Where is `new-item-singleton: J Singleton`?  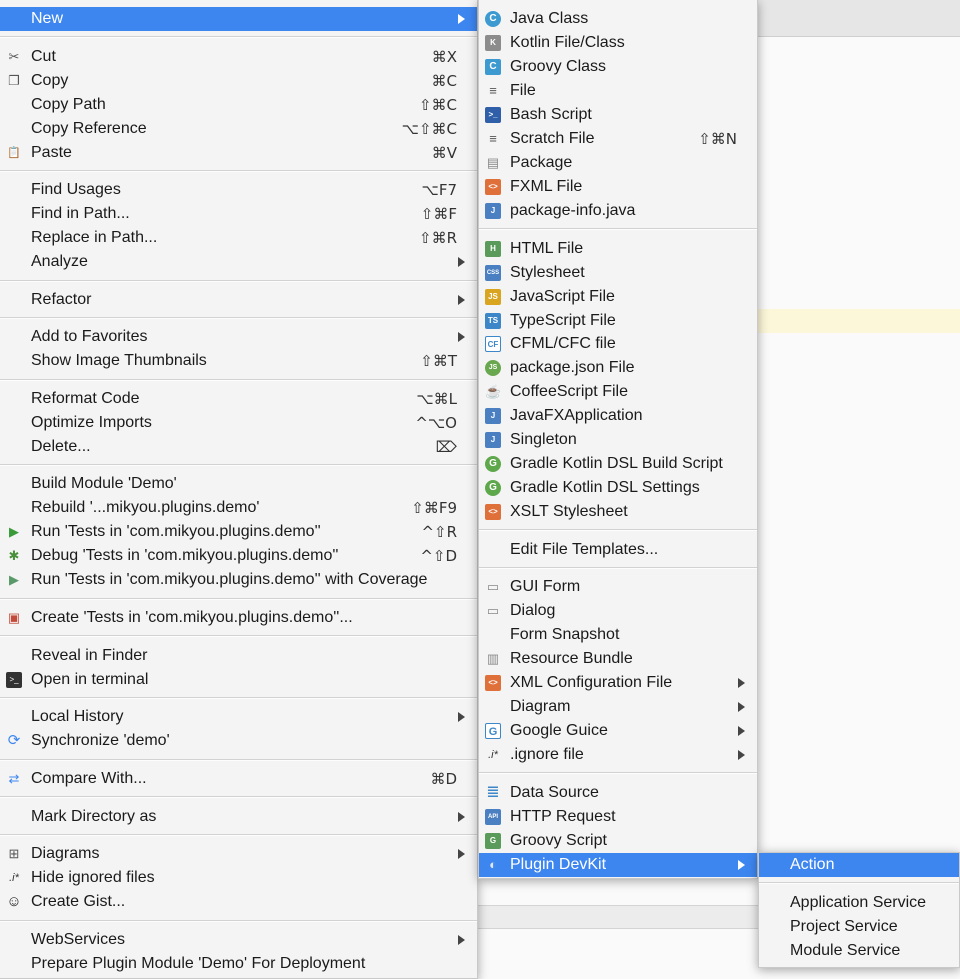
new-item-singleton: J Singleton is located at coordinates (618, 440).